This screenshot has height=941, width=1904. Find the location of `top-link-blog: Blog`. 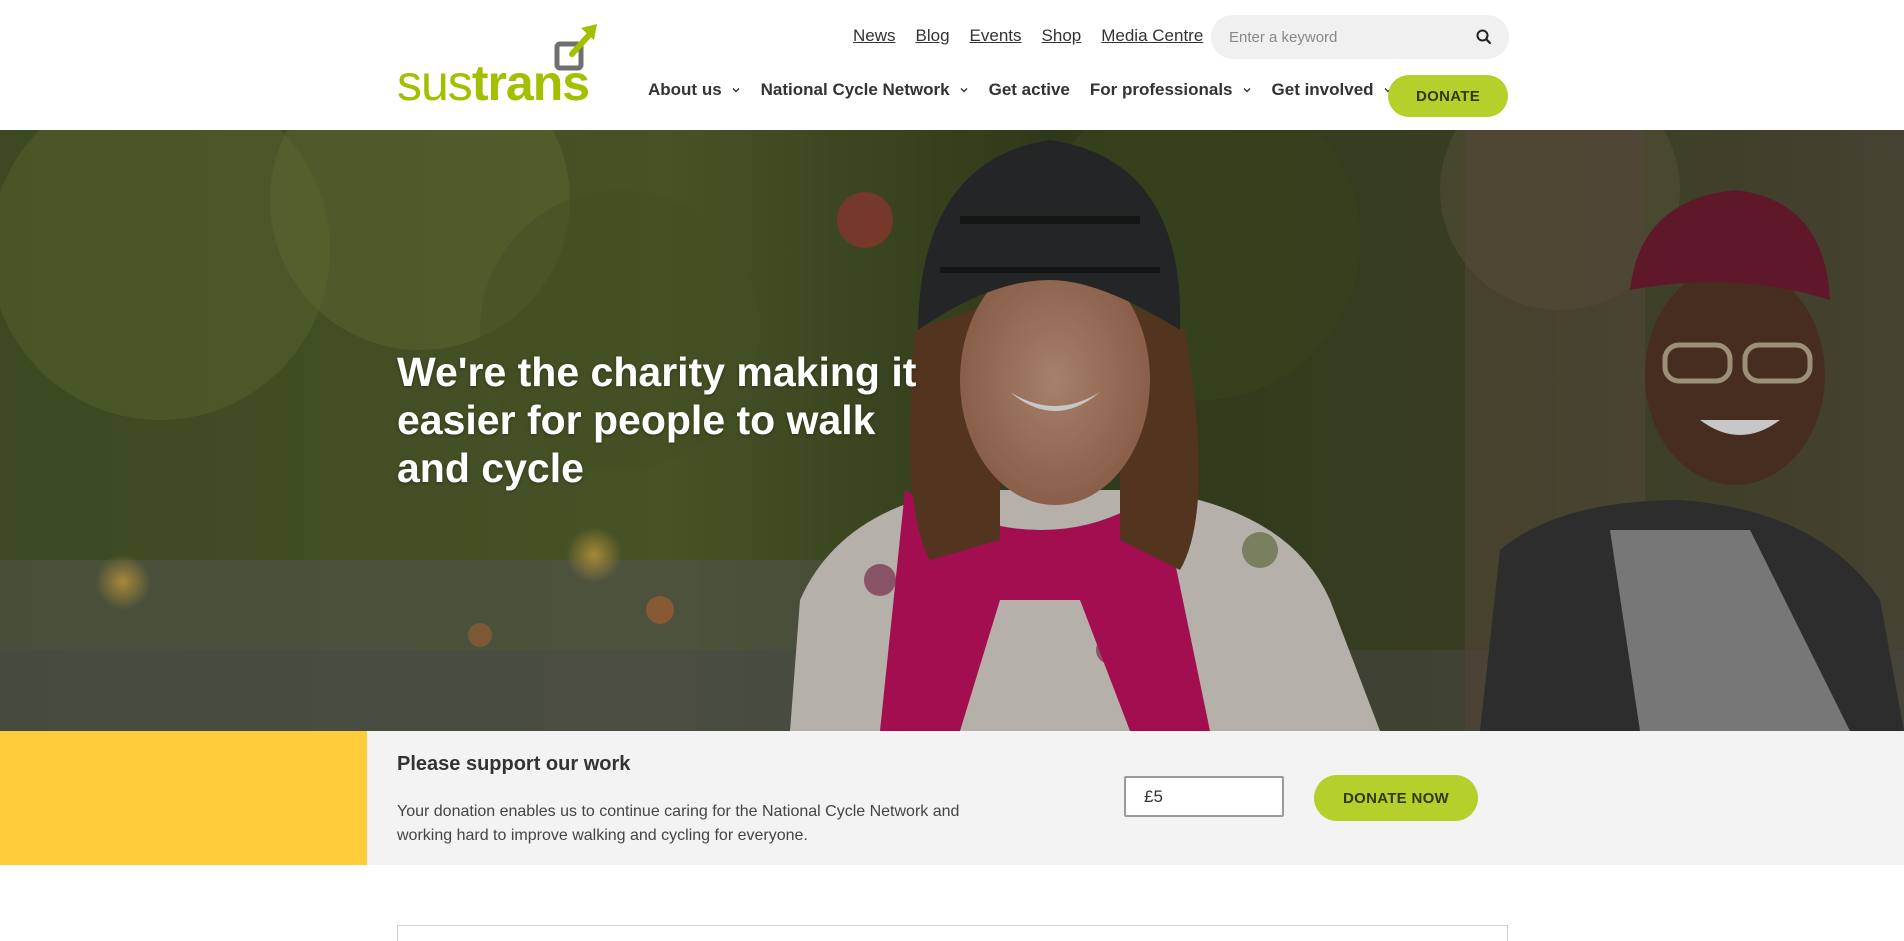

top-link-blog: Blog is located at coordinates (933, 36).